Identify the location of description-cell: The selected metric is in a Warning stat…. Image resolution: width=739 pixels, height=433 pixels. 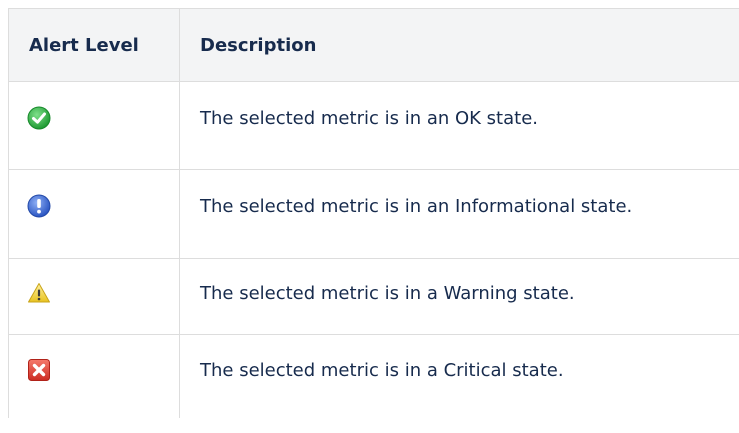
(459, 296).